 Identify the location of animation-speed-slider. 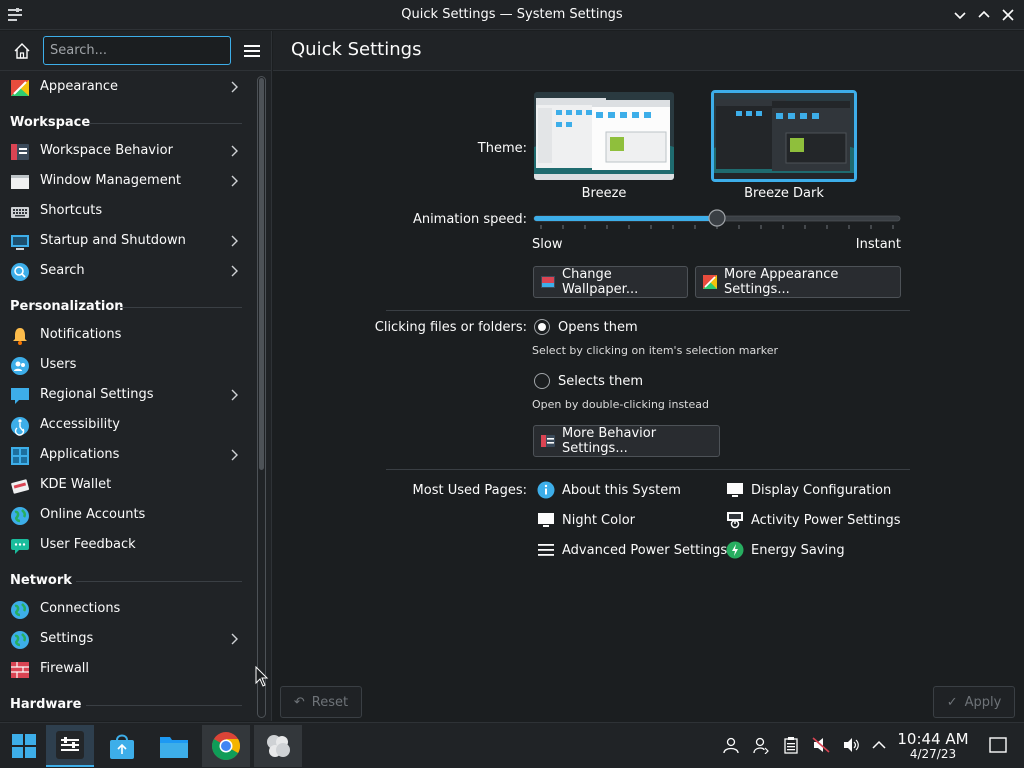
(718, 220).